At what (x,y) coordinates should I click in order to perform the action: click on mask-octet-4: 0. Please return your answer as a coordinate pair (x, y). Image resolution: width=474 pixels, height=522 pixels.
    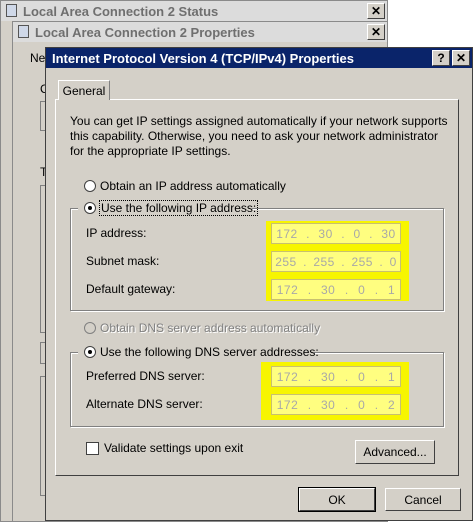
    Looking at the image, I should click on (393, 261).